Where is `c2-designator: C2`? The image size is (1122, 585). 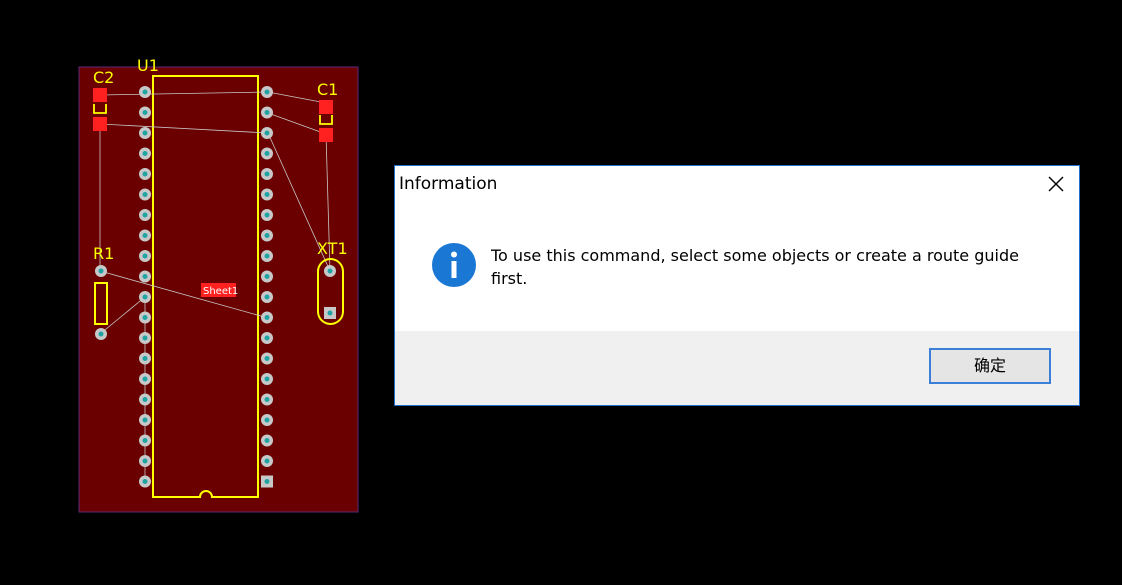
c2-designator: C2 is located at coordinates (103, 77).